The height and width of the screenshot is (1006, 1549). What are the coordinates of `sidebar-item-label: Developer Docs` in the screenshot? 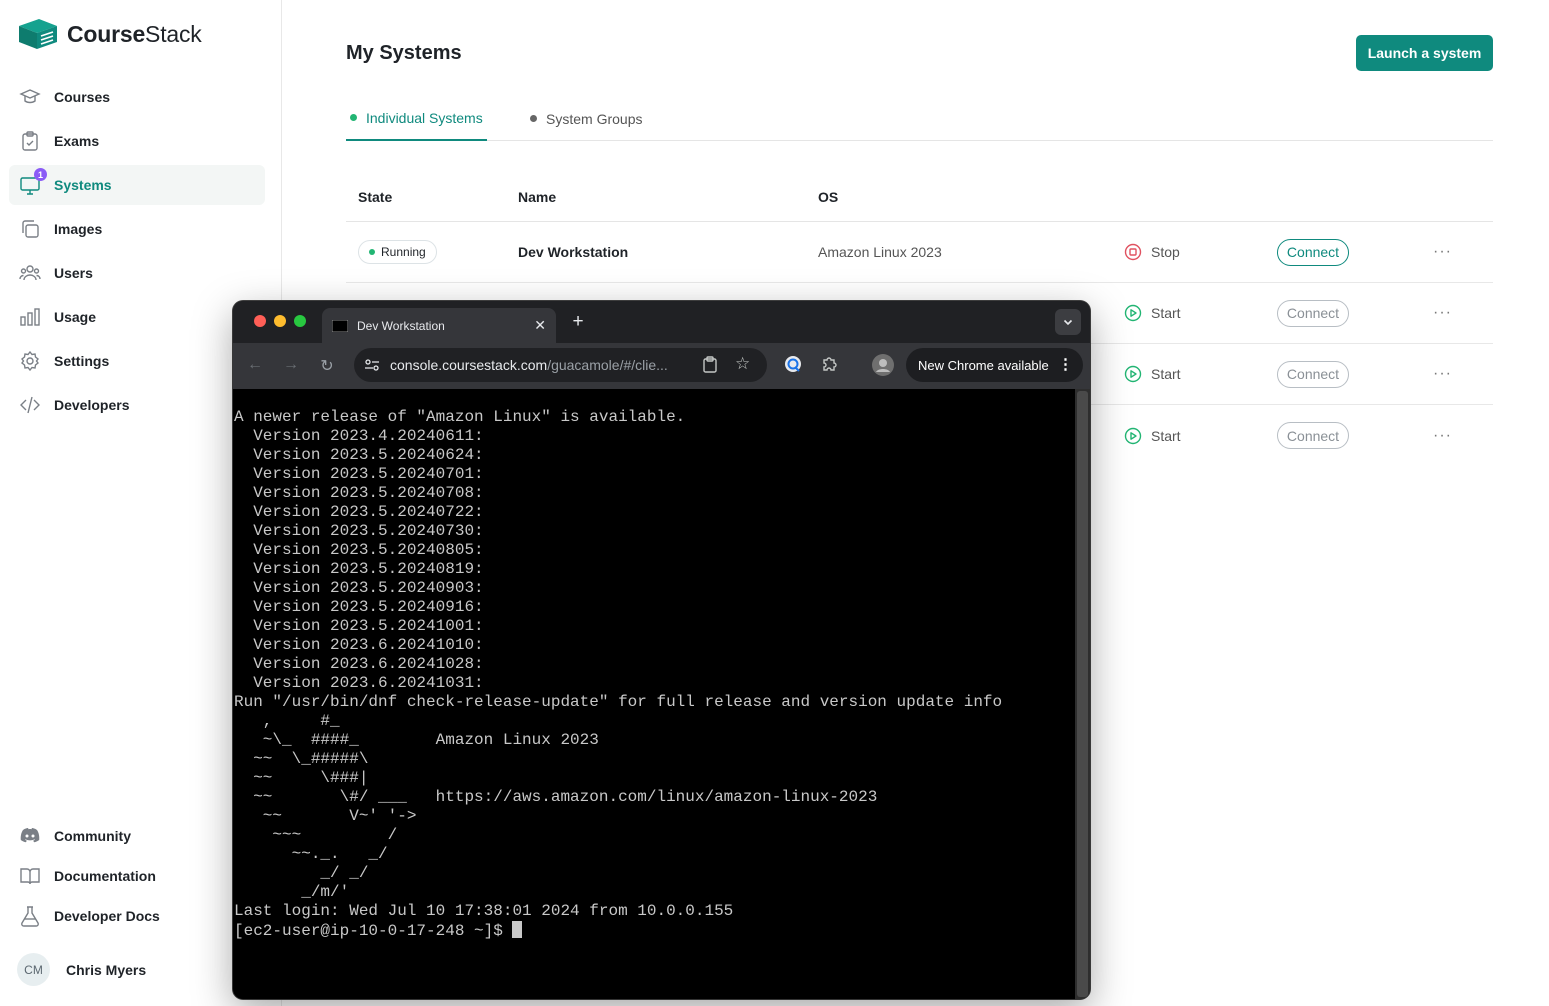 It's located at (107, 916).